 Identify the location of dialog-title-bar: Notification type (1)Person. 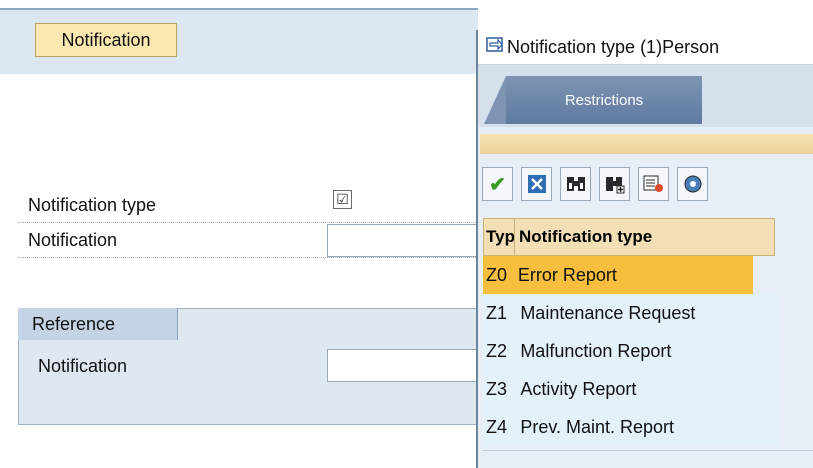
(645, 47).